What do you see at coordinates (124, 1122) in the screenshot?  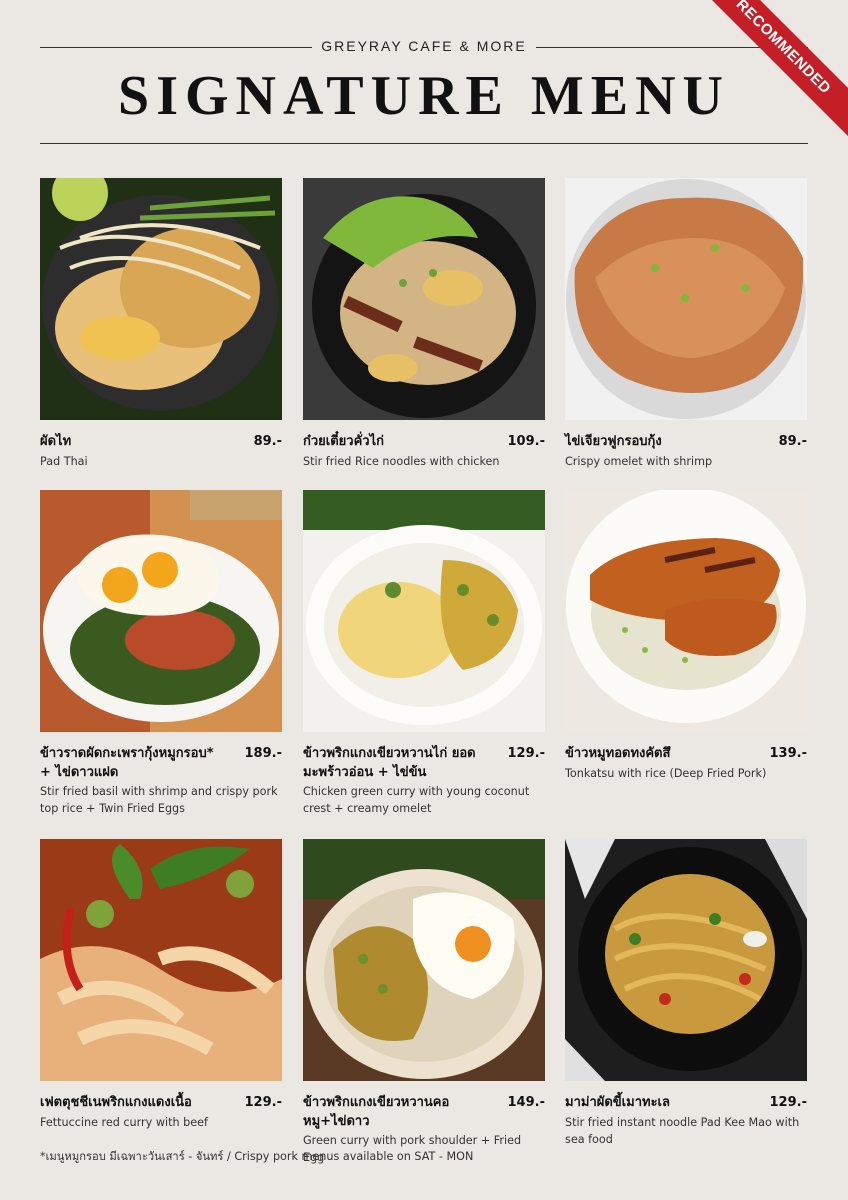 I see `item-english-name: Fettuccine red curry with beef` at bounding box center [124, 1122].